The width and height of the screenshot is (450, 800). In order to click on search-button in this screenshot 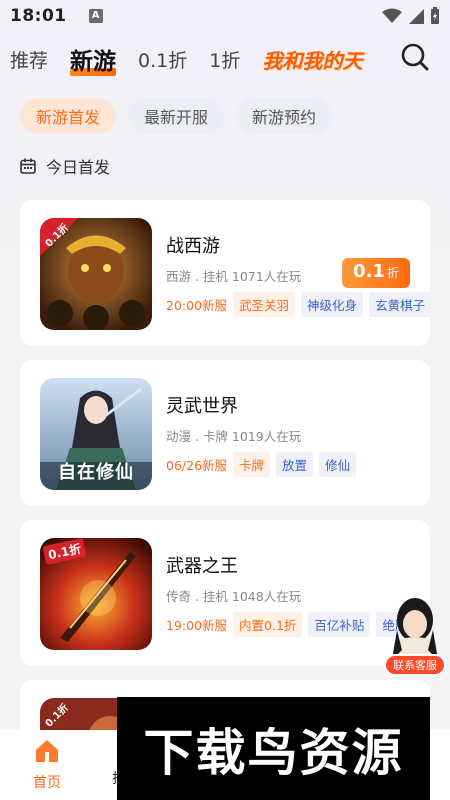, I will do `click(415, 57)`.